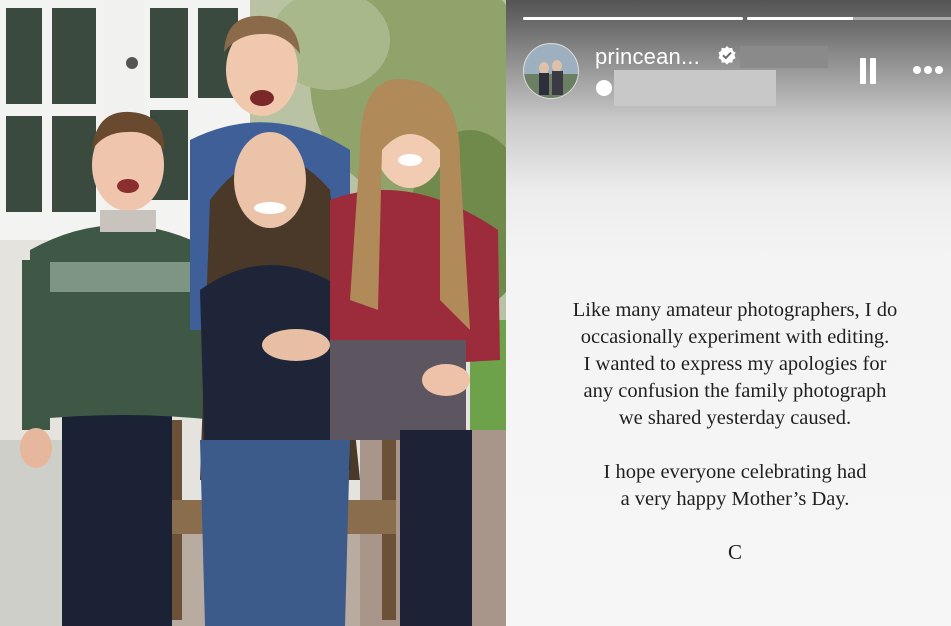 The width and height of the screenshot is (951, 626). Describe the element at coordinates (735, 418) in the screenshot. I see `message-line: we shared yesterday caused.` at that location.